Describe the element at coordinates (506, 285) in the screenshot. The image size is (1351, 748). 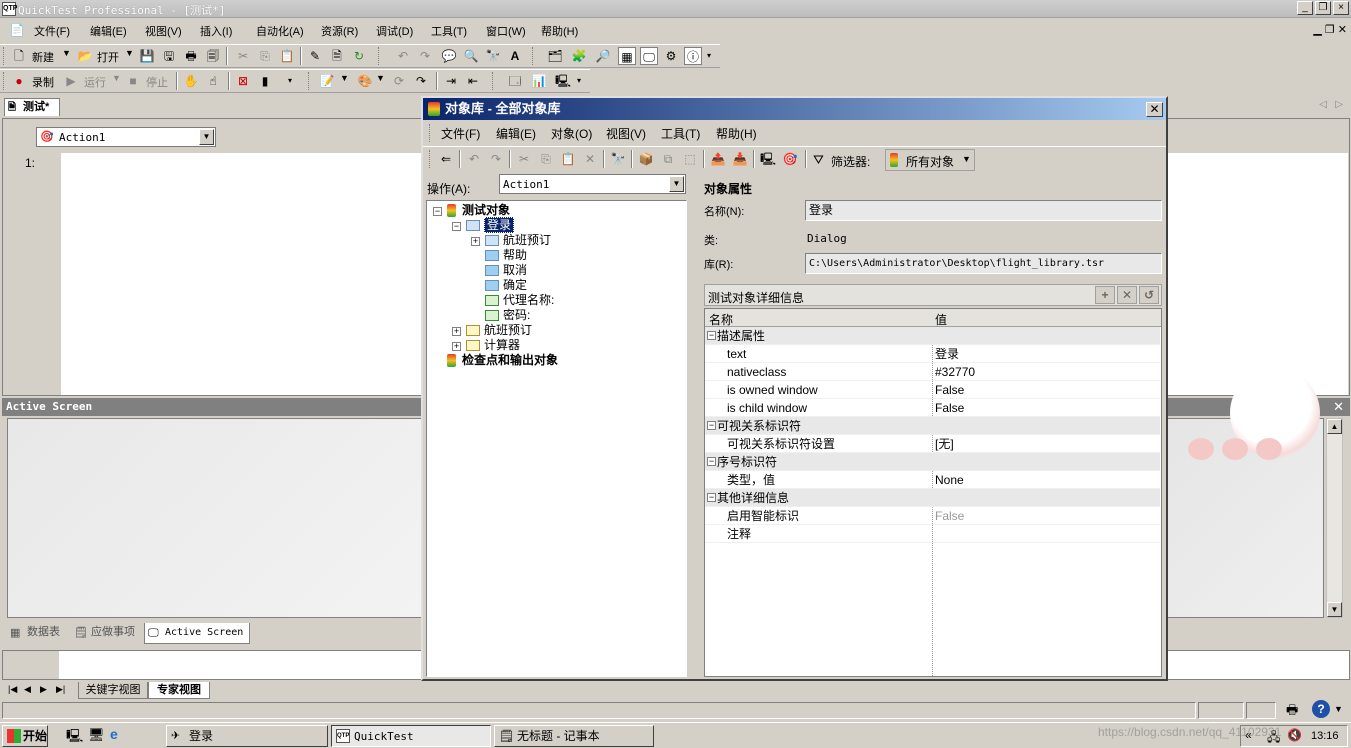
I see `tree-node-ok: 确定` at that location.